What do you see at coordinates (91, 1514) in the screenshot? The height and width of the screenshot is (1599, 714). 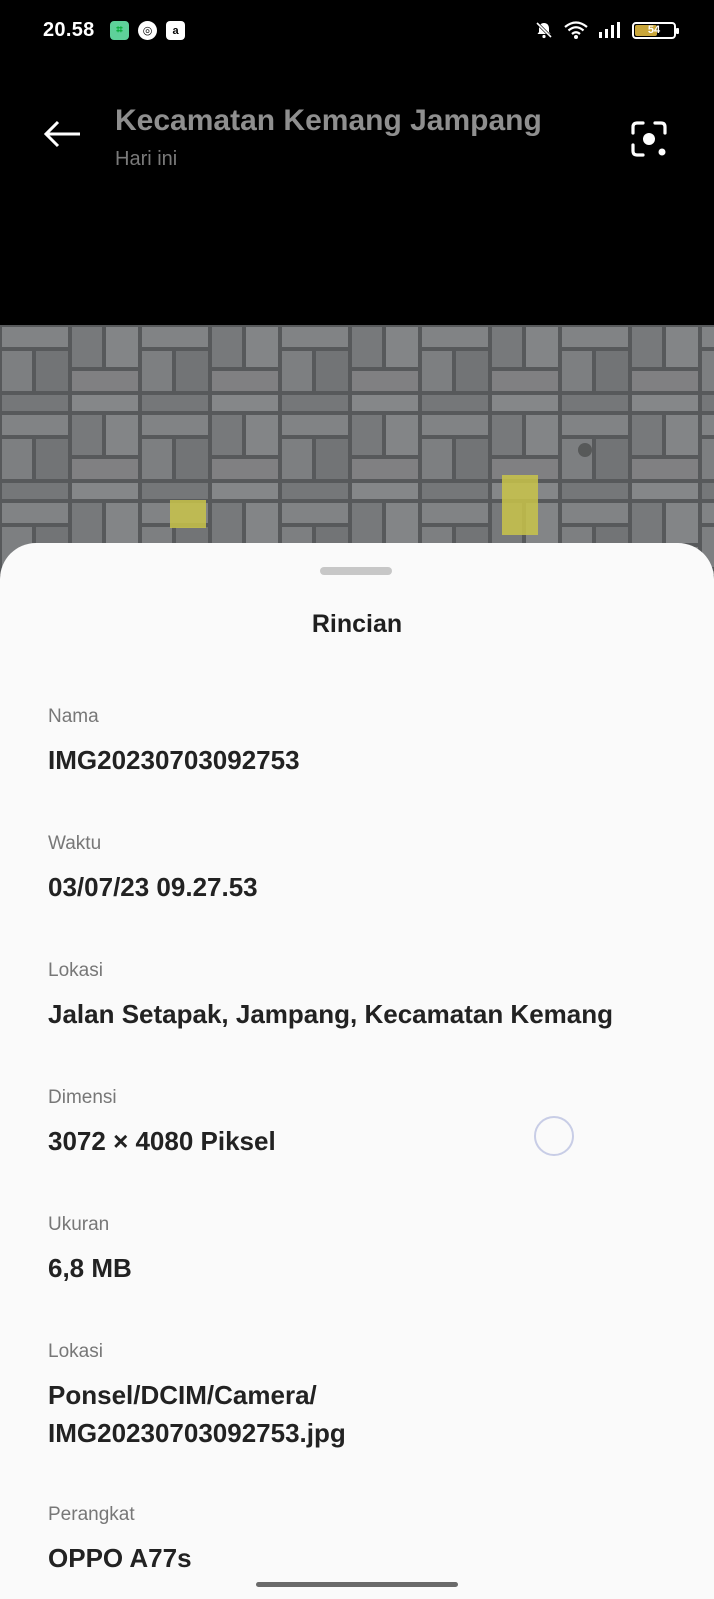 I see `field-label: Perangkat` at bounding box center [91, 1514].